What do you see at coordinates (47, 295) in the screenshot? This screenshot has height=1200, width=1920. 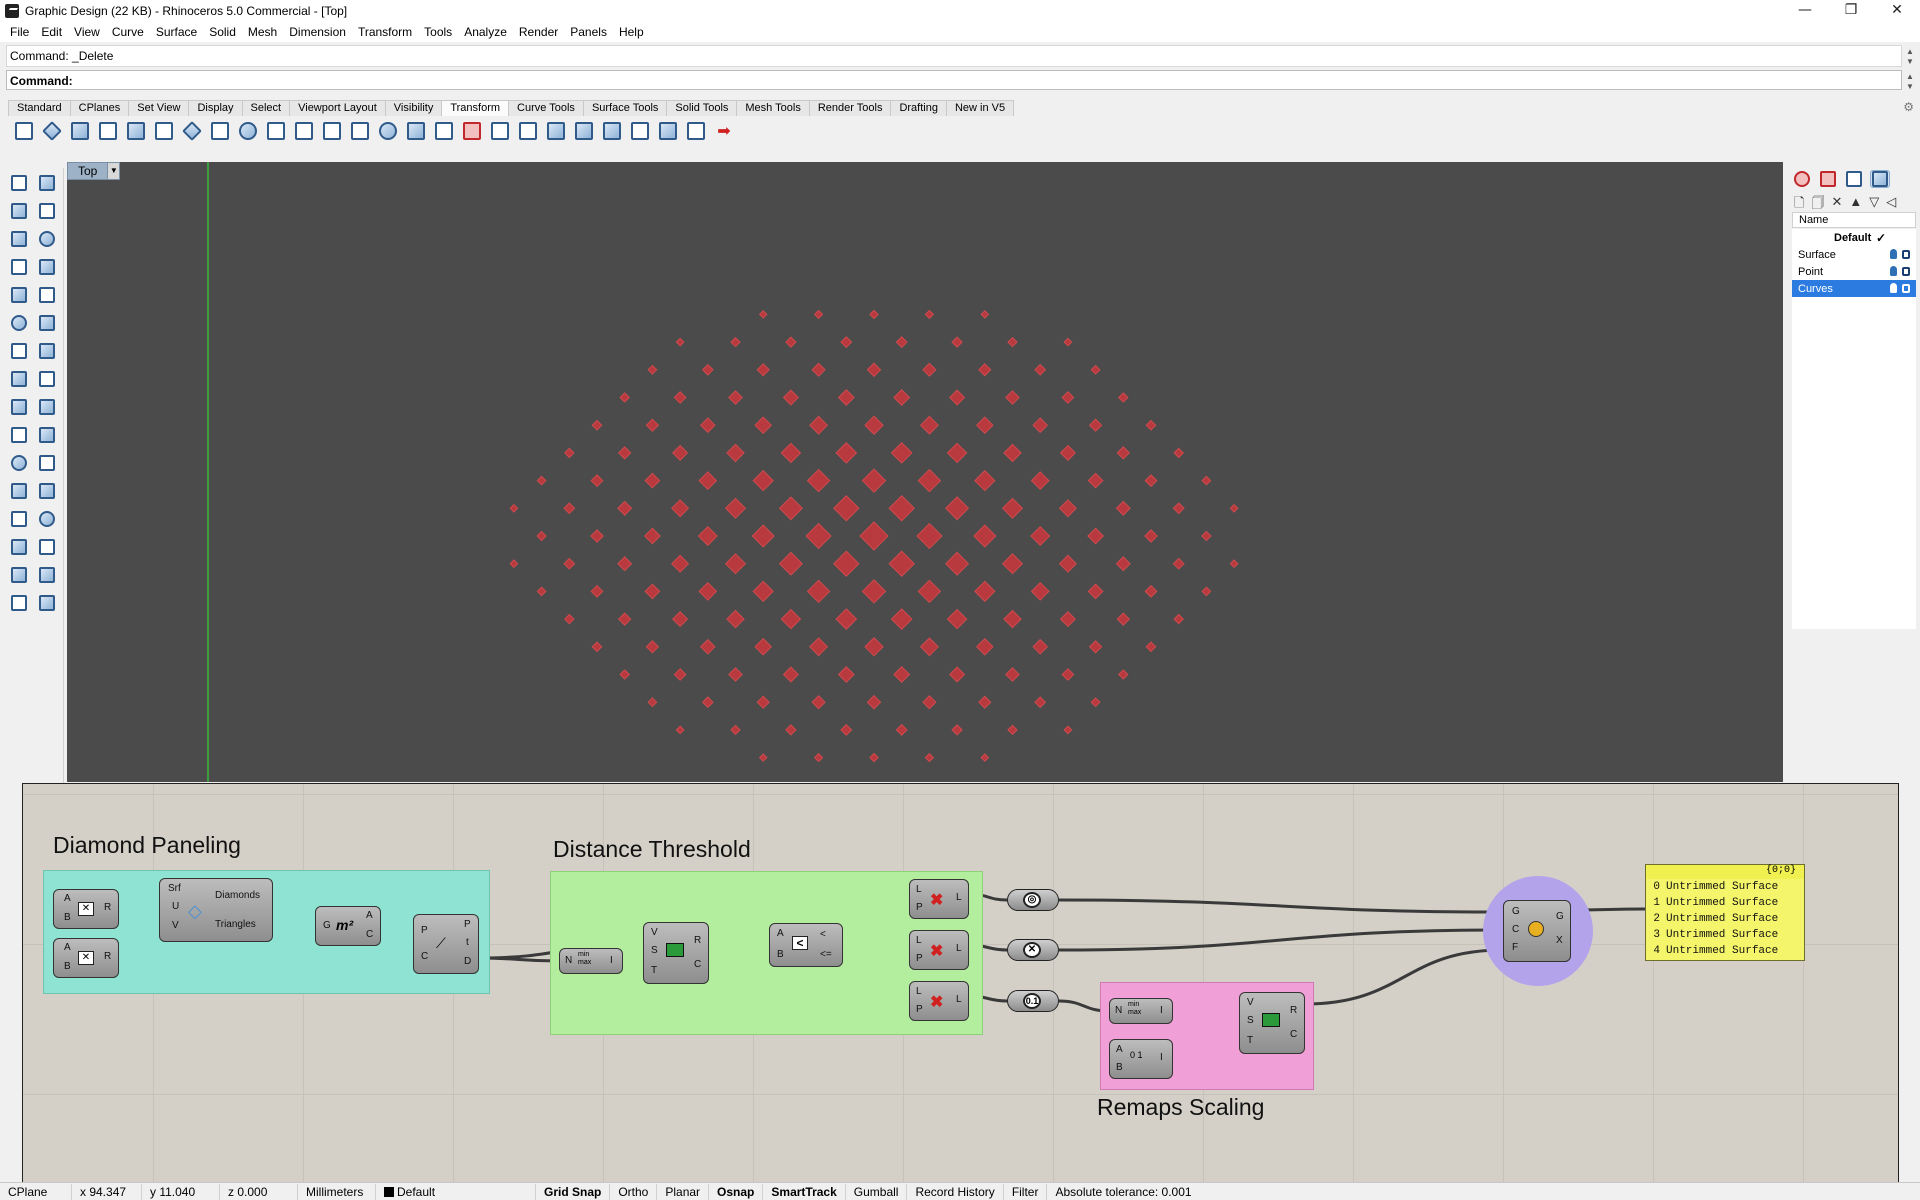 I see `curve-tools-tool-icon` at bounding box center [47, 295].